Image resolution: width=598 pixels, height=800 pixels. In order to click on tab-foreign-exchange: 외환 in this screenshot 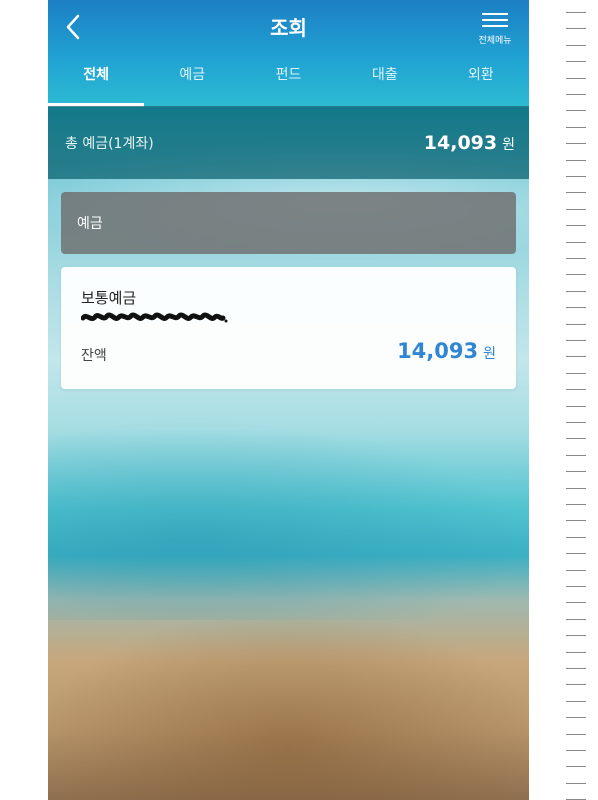, I will do `click(481, 81)`.